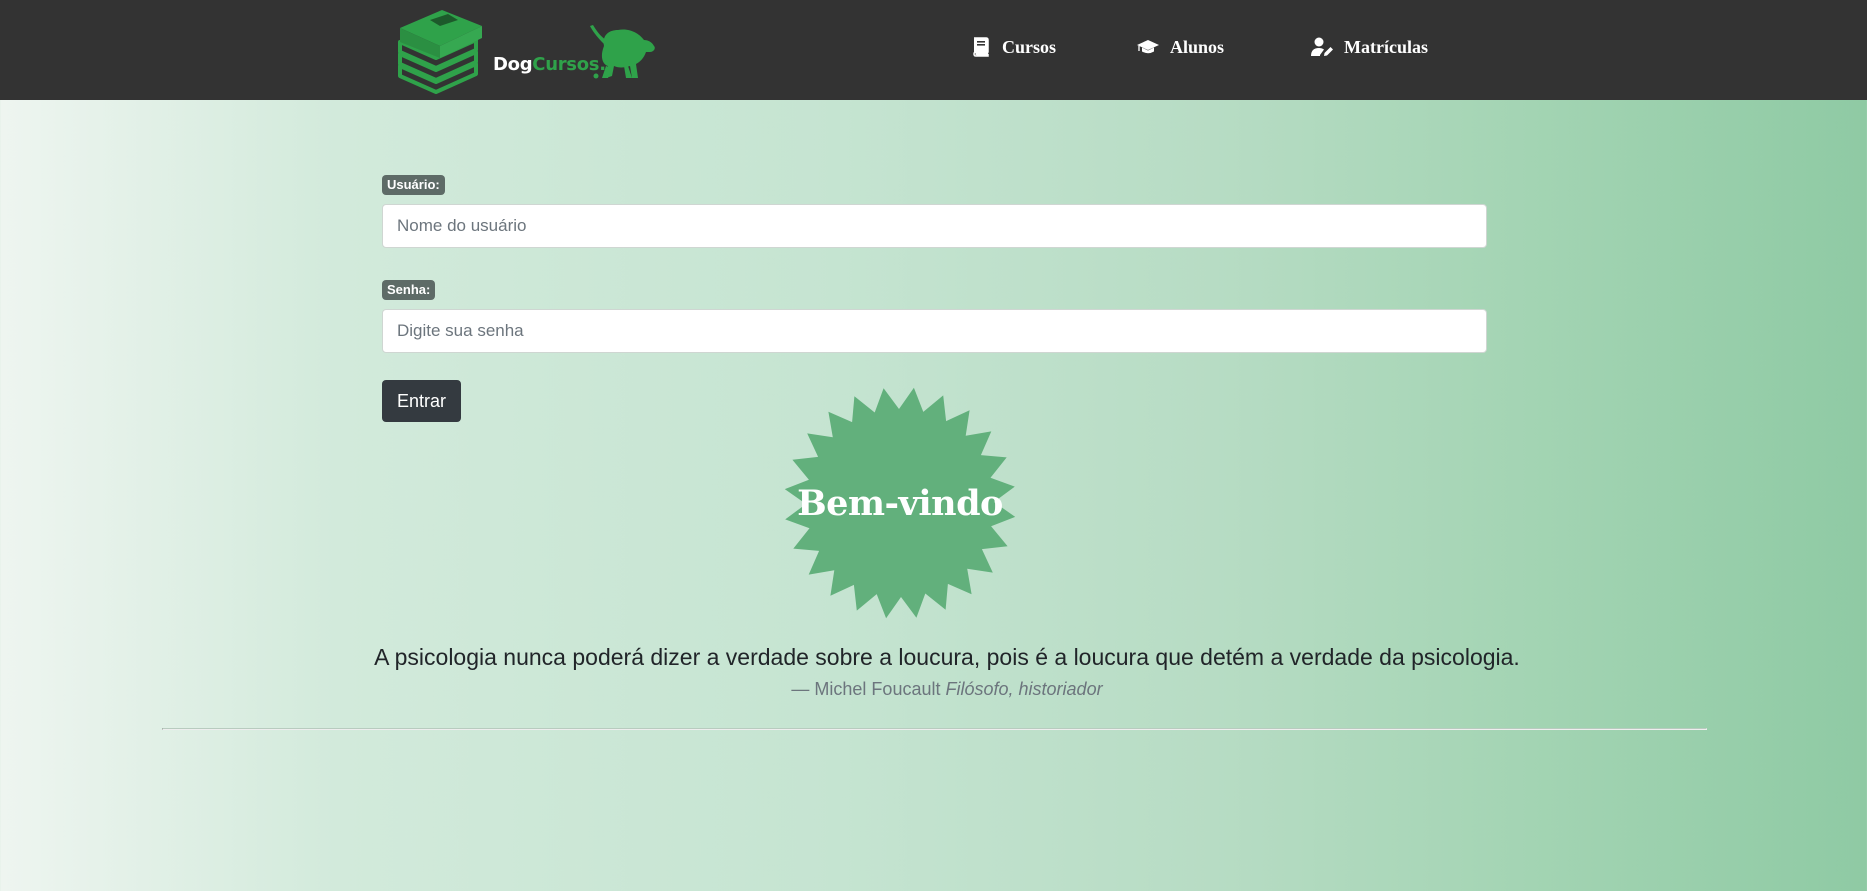 The width and height of the screenshot is (1867, 891). I want to click on username-input, so click(934, 226).